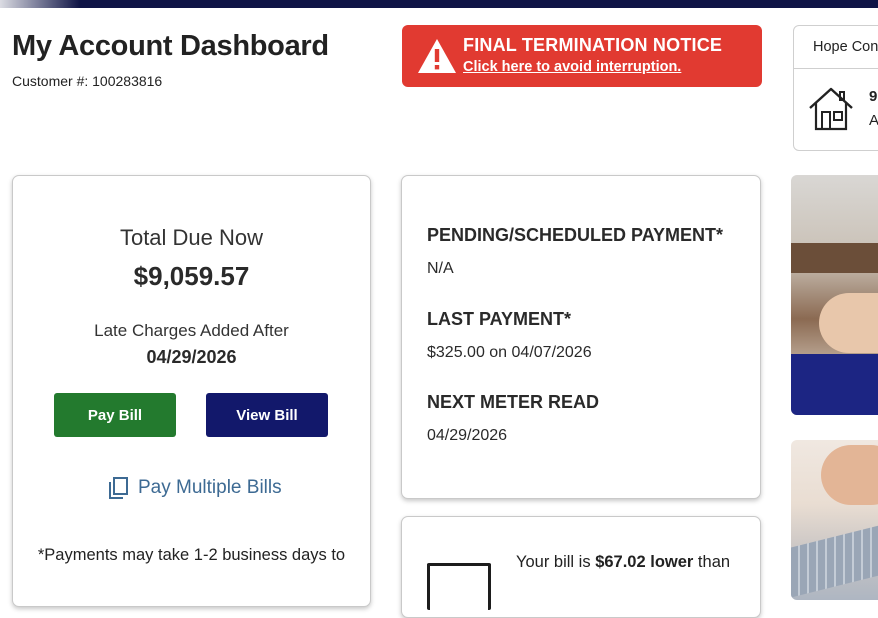  Describe the element at coordinates (210, 487) in the screenshot. I see `pay-multiple-bills-label: Pay Multiple Bills` at that location.